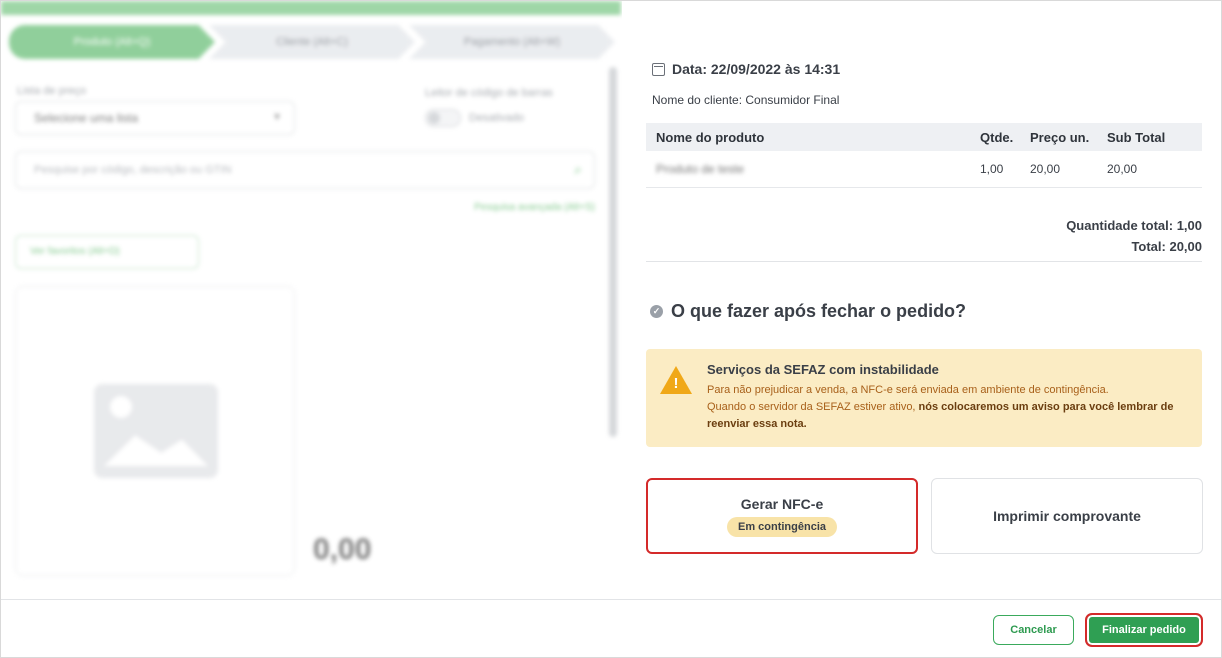 This screenshot has height=658, width=1222. I want to click on calendar-icon, so click(658, 69).